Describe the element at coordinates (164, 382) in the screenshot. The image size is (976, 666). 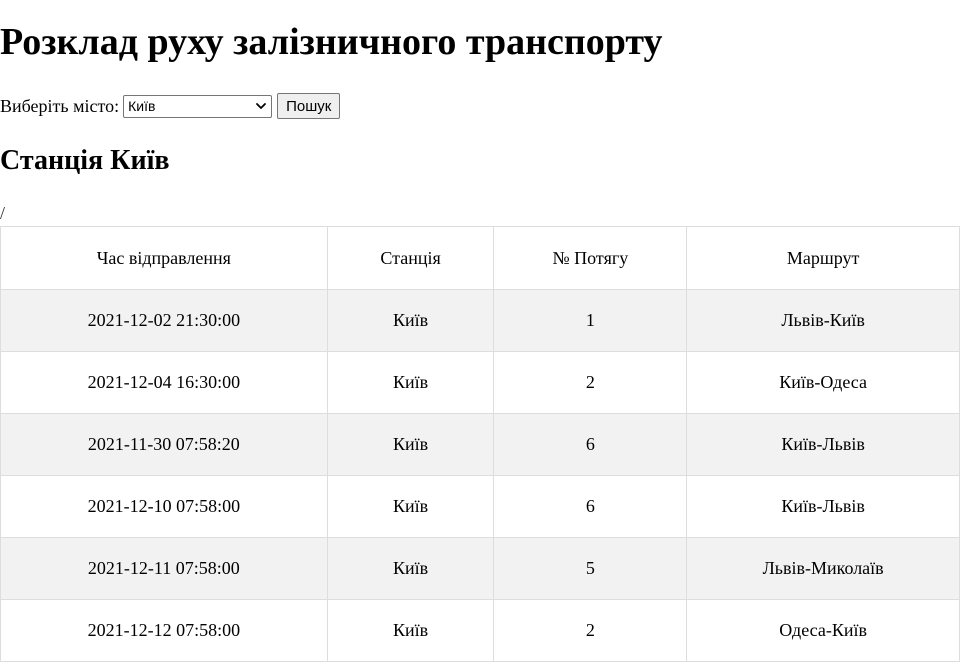
I see `cell-departure-time: 2021-12-04 16:30:00` at that location.